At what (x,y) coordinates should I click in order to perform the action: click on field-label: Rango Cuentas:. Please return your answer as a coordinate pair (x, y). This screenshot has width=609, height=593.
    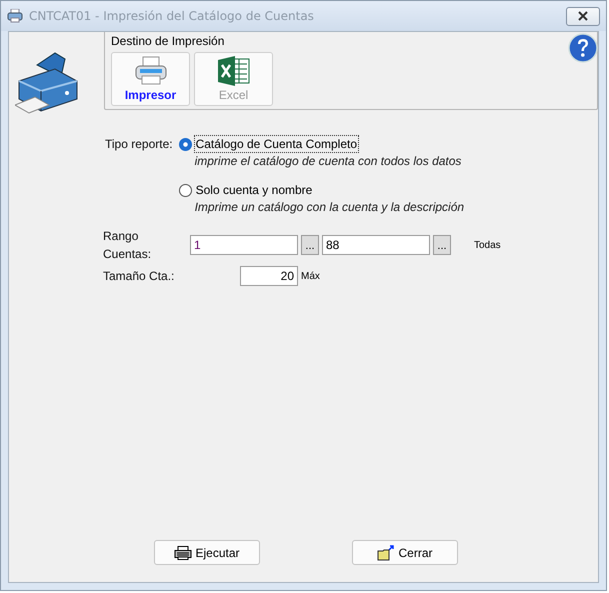
    Looking at the image, I should click on (127, 245).